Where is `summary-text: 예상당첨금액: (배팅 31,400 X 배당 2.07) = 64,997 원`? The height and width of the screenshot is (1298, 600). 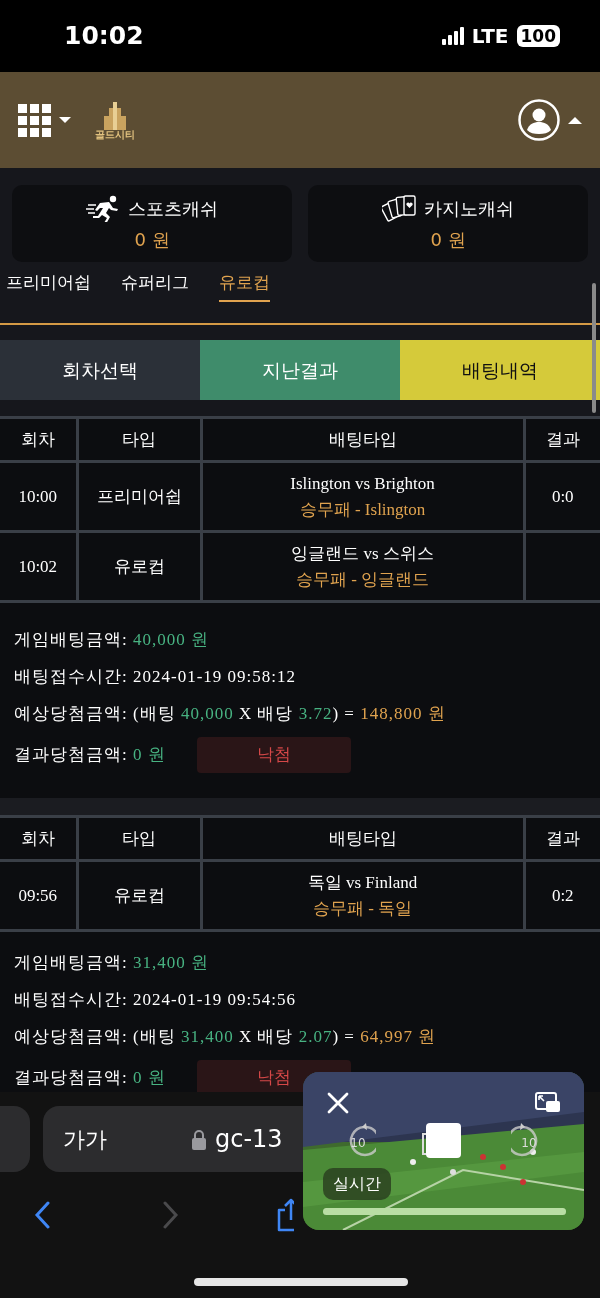
summary-text: 예상당첨금액: (배팅 31,400 X 배당 2.07) = 64,997 원 is located at coordinates (225, 1036).